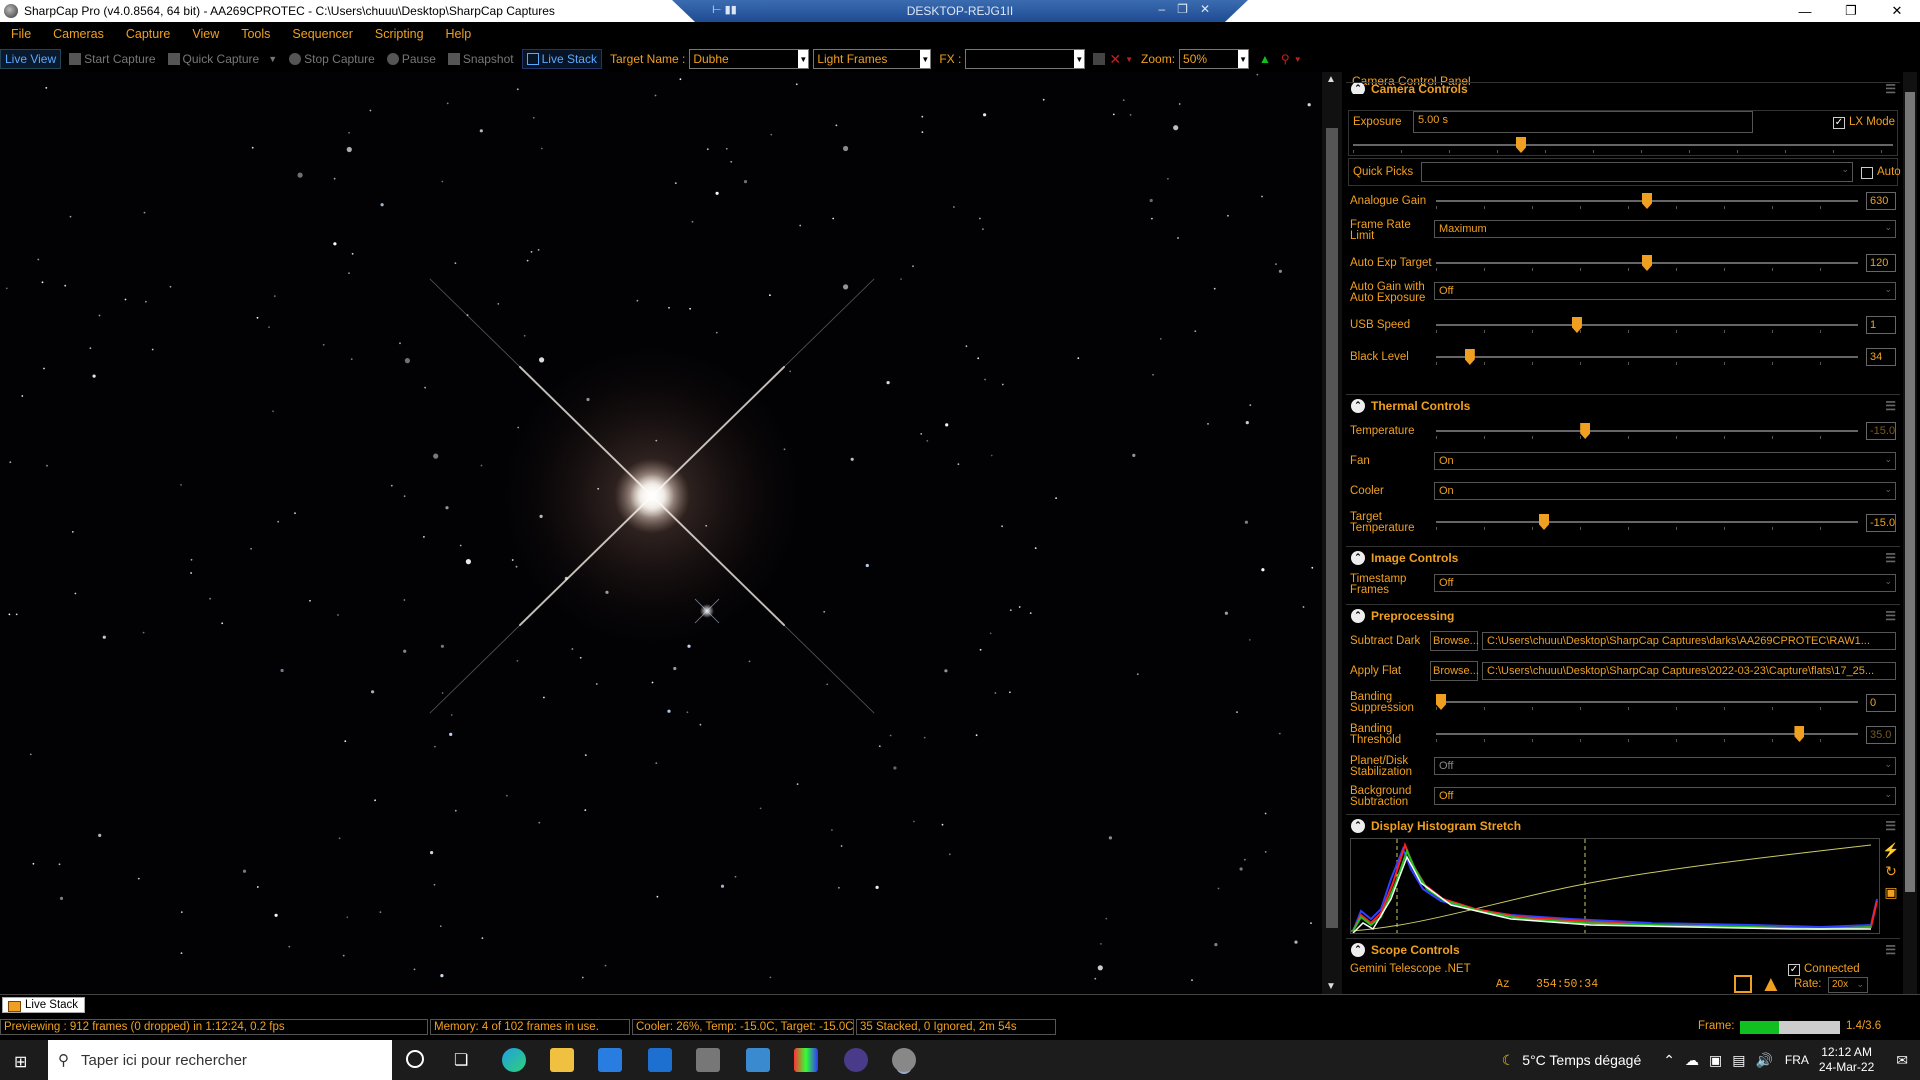  Describe the element at coordinates (1797, 1060) in the screenshot. I see `language-indicator: FRA` at that location.